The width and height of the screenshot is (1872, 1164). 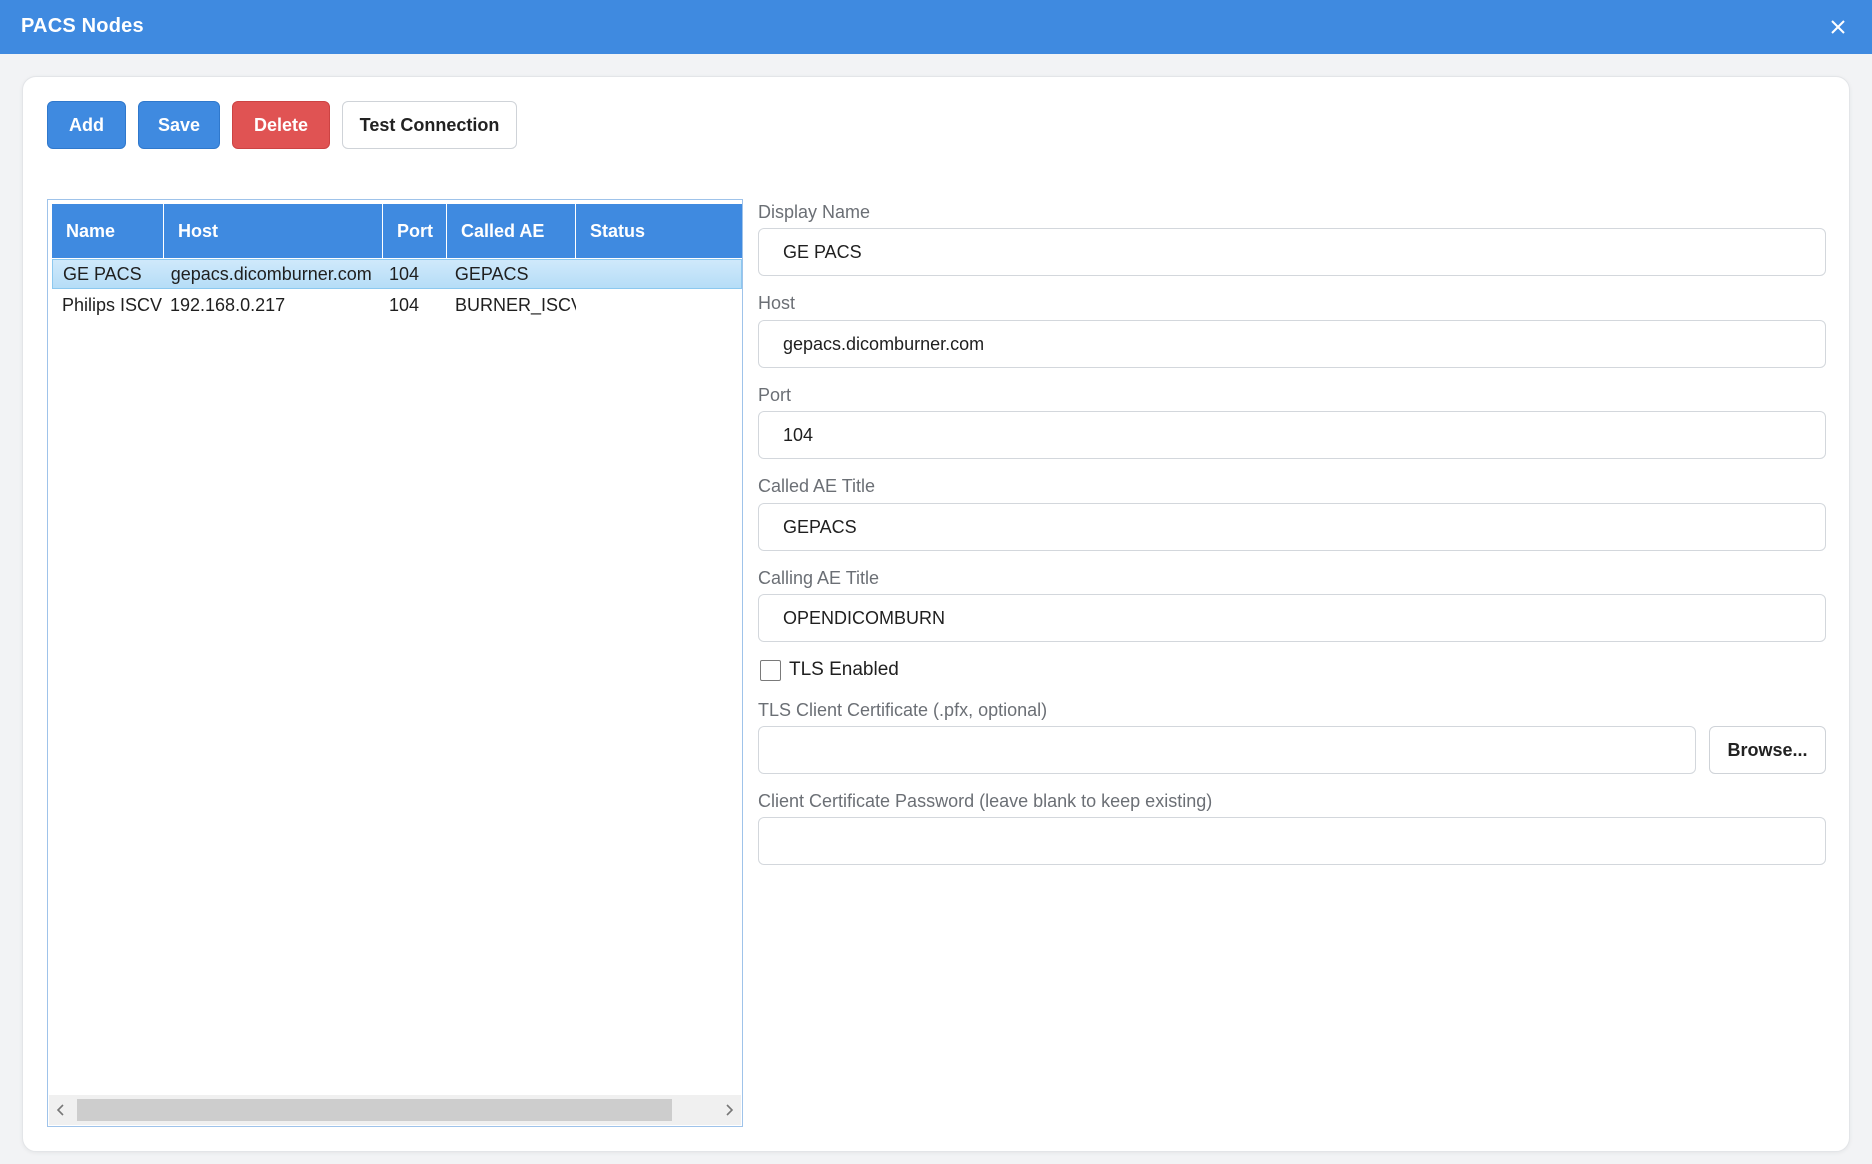 I want to click on cell-name: GE PACS, so click(x=102, y=273).